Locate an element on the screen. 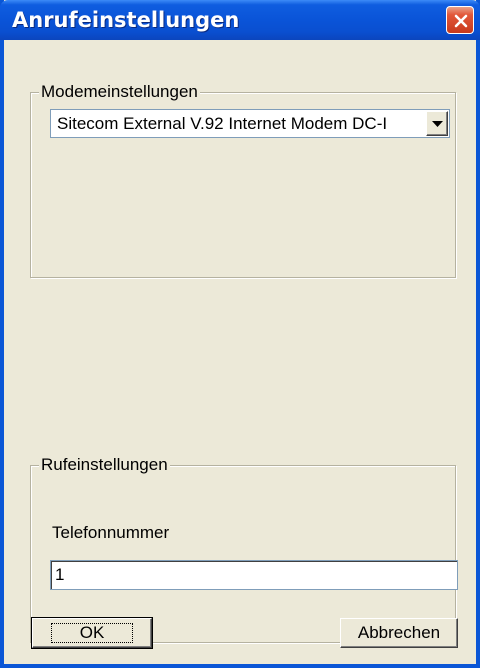 This screenshot has width=480, height=668. phone-number-input is located at coordinates (253, 575).